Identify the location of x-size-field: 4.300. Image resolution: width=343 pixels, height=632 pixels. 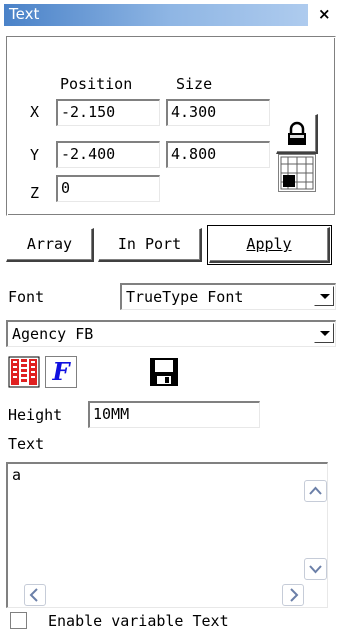
(218, 112).